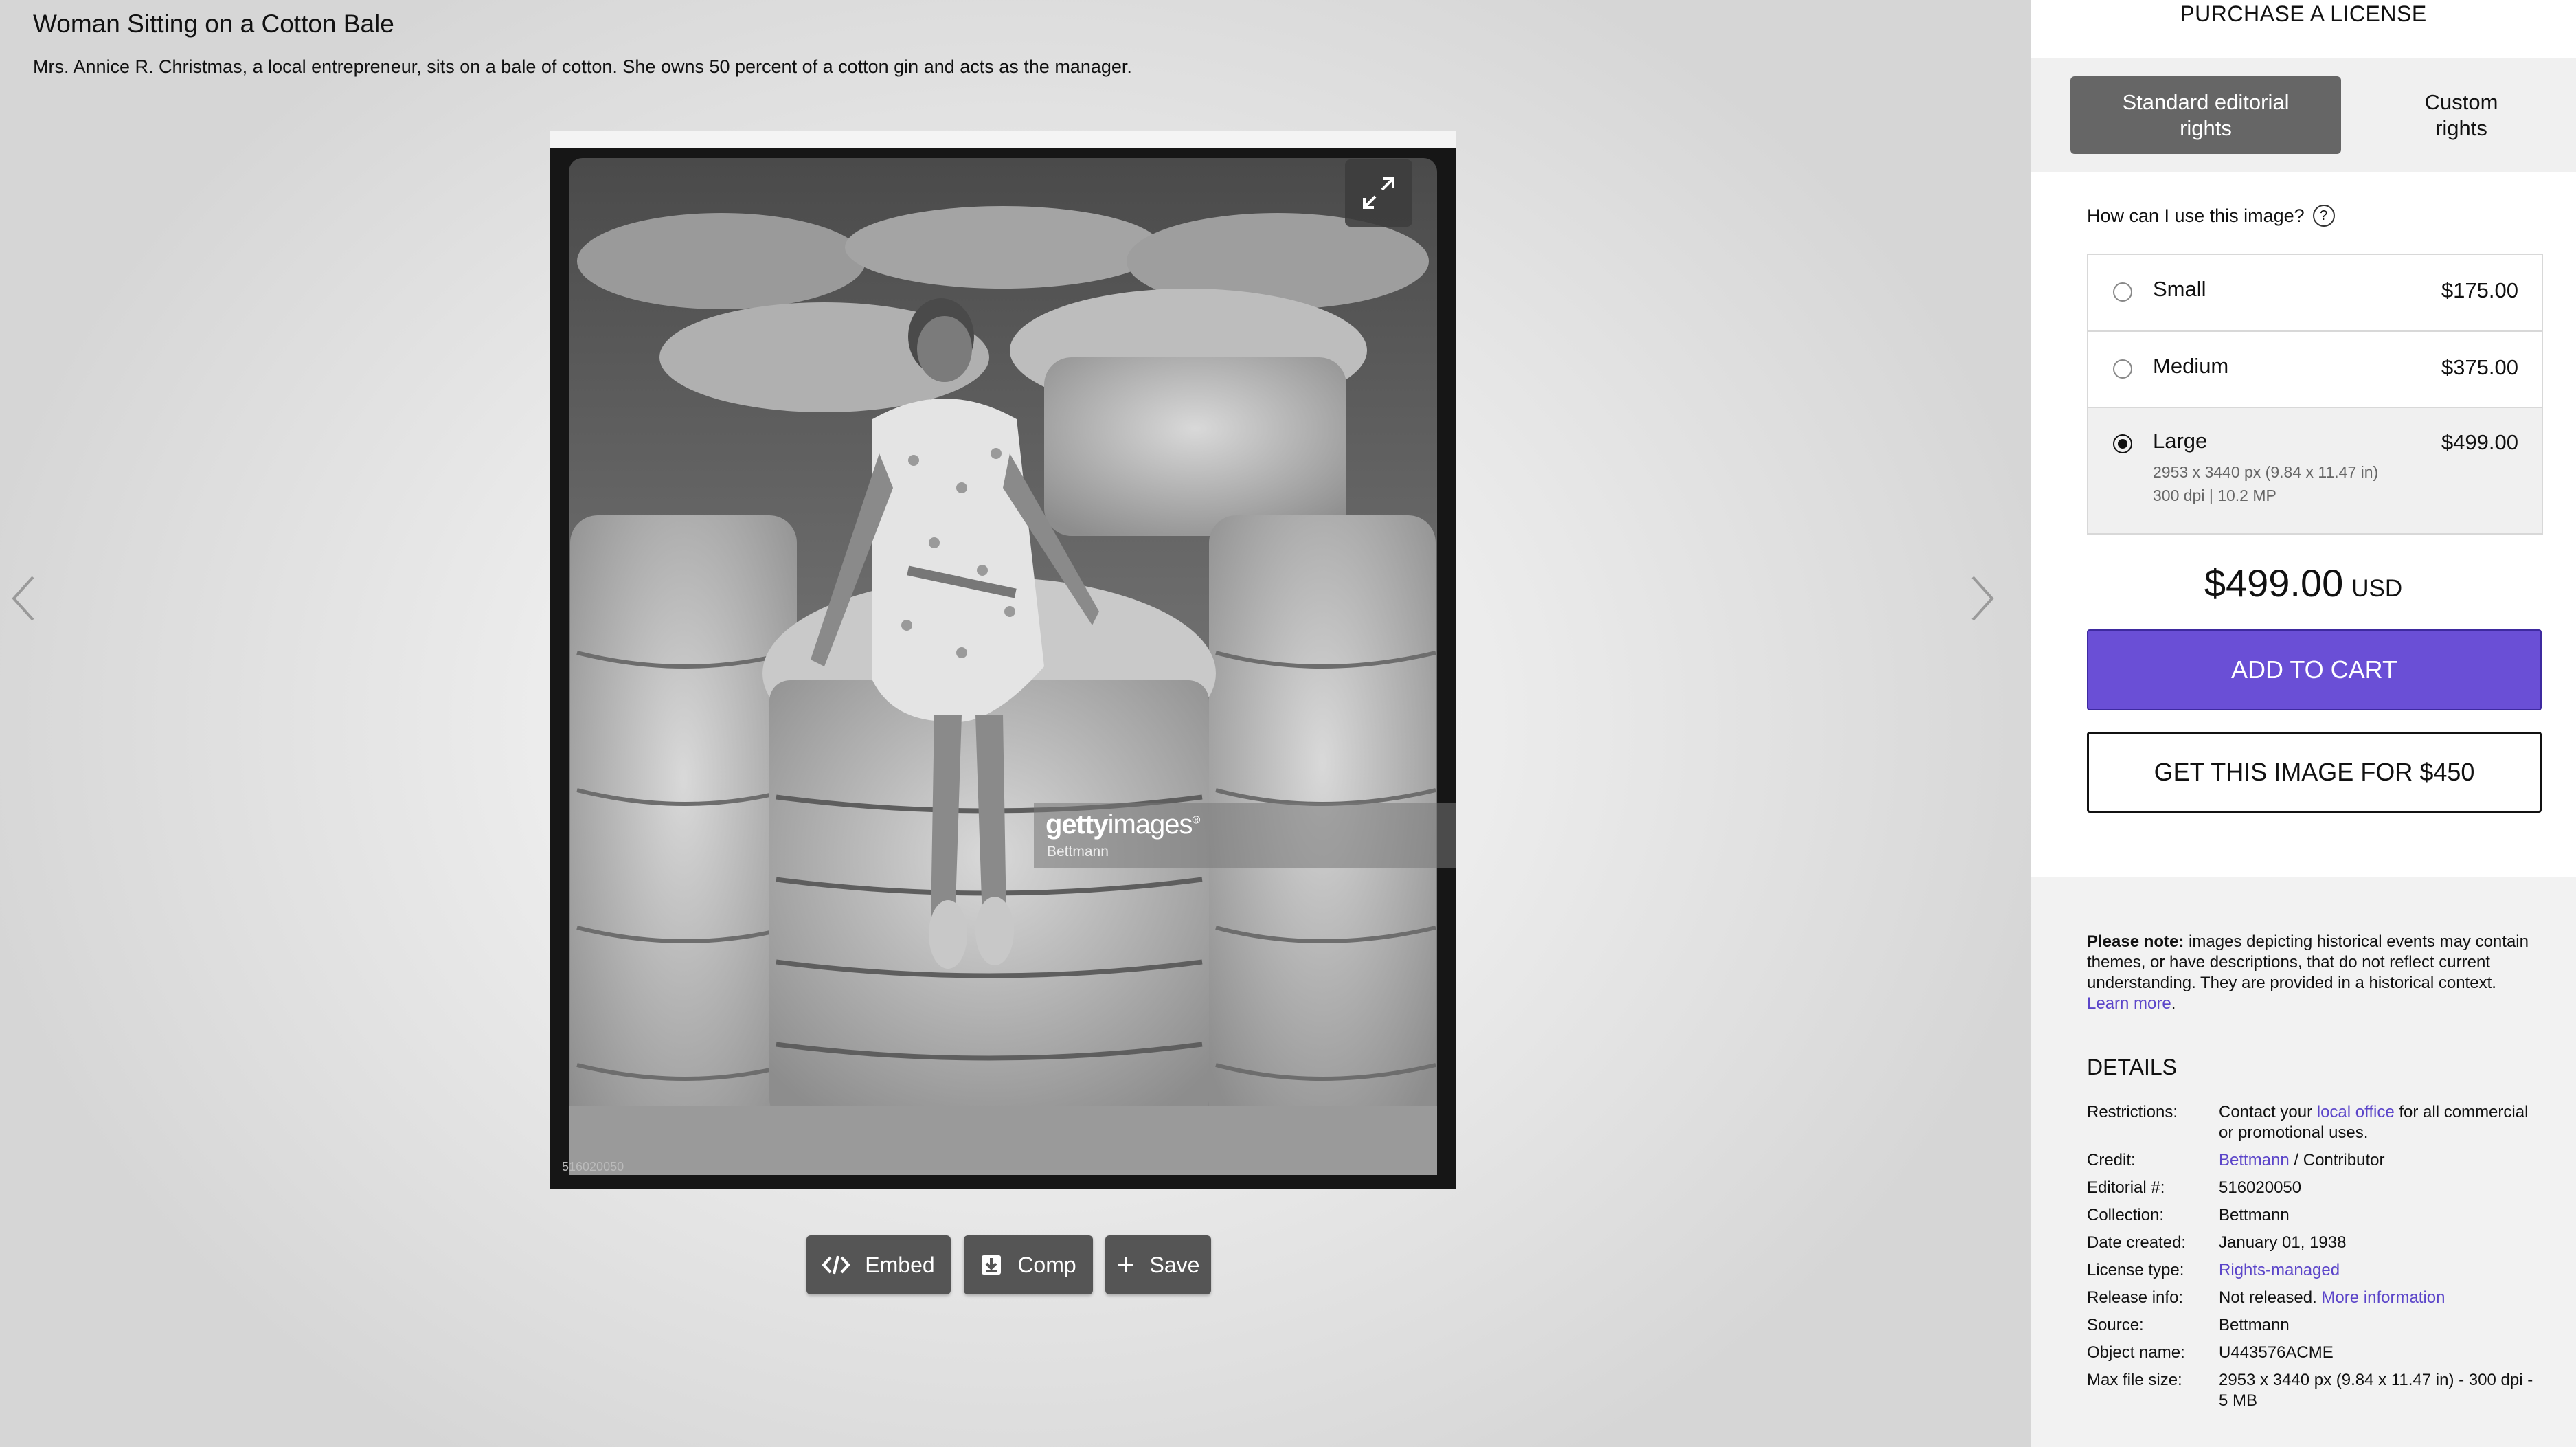  Describe the element at coordinates (2379, 1270) in the screenshot. I see `license-type-link: Rights-managed` at that location.